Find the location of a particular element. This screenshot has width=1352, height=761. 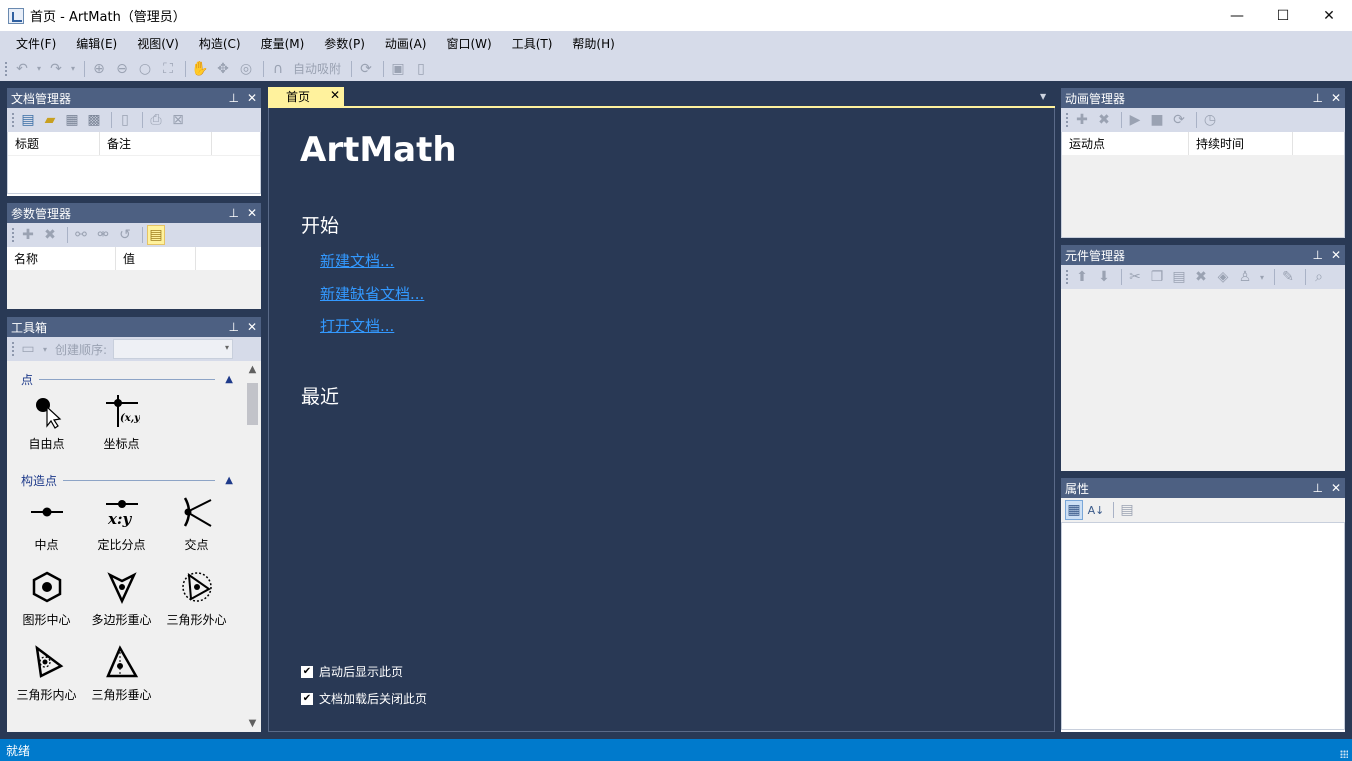

move-icon: ✥ is located at coordinates (223, 69).